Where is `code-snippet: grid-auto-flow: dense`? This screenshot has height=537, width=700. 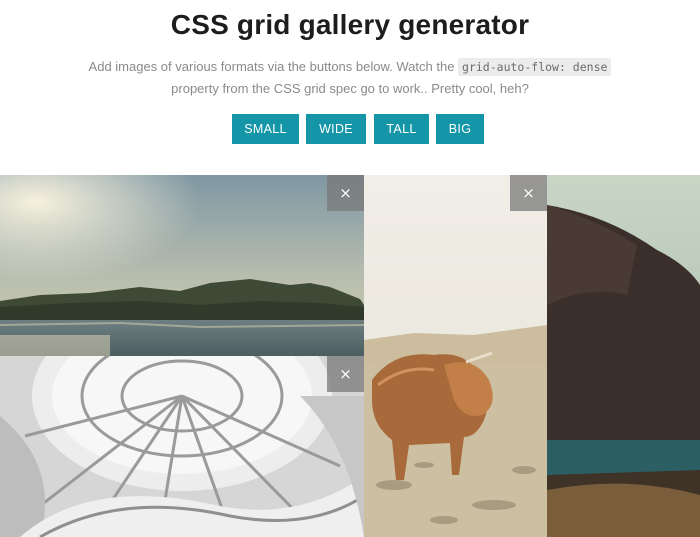 code-snippet: grid-auto-flow: dense is located at coordinates (535, 67).